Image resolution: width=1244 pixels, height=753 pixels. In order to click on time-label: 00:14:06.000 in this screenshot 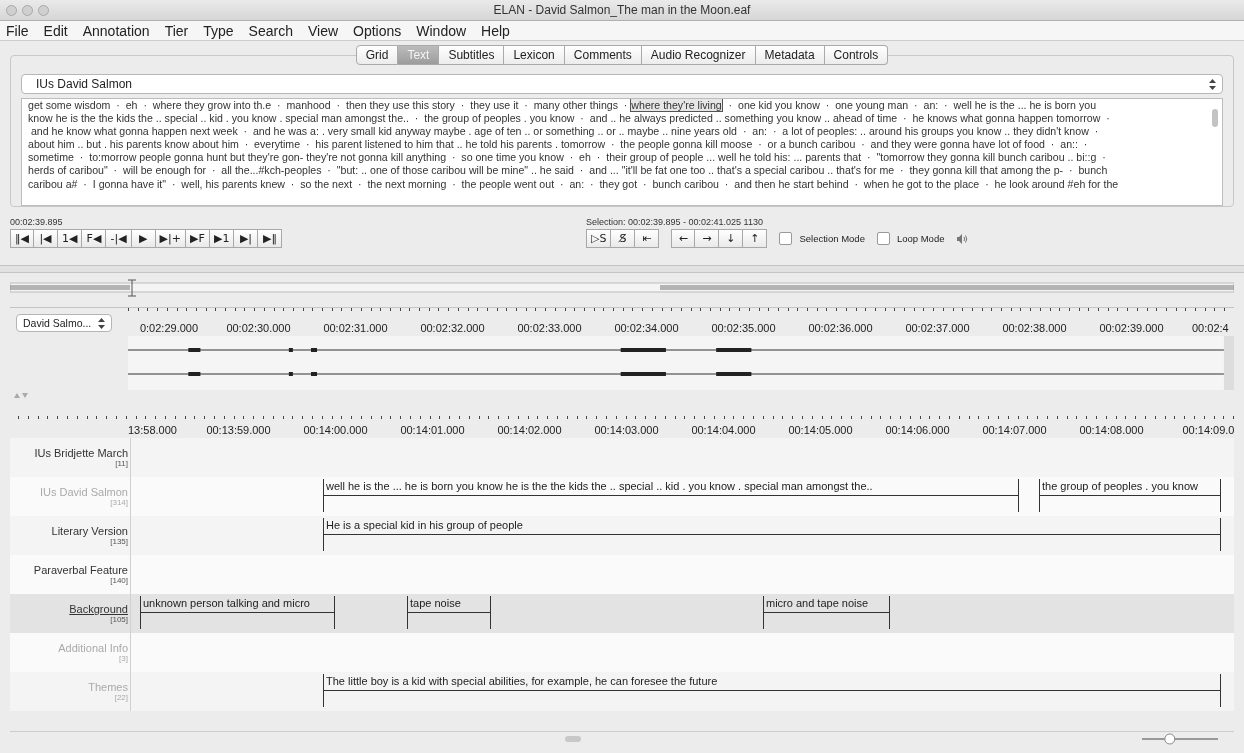, I will do `click(917, 431)`.